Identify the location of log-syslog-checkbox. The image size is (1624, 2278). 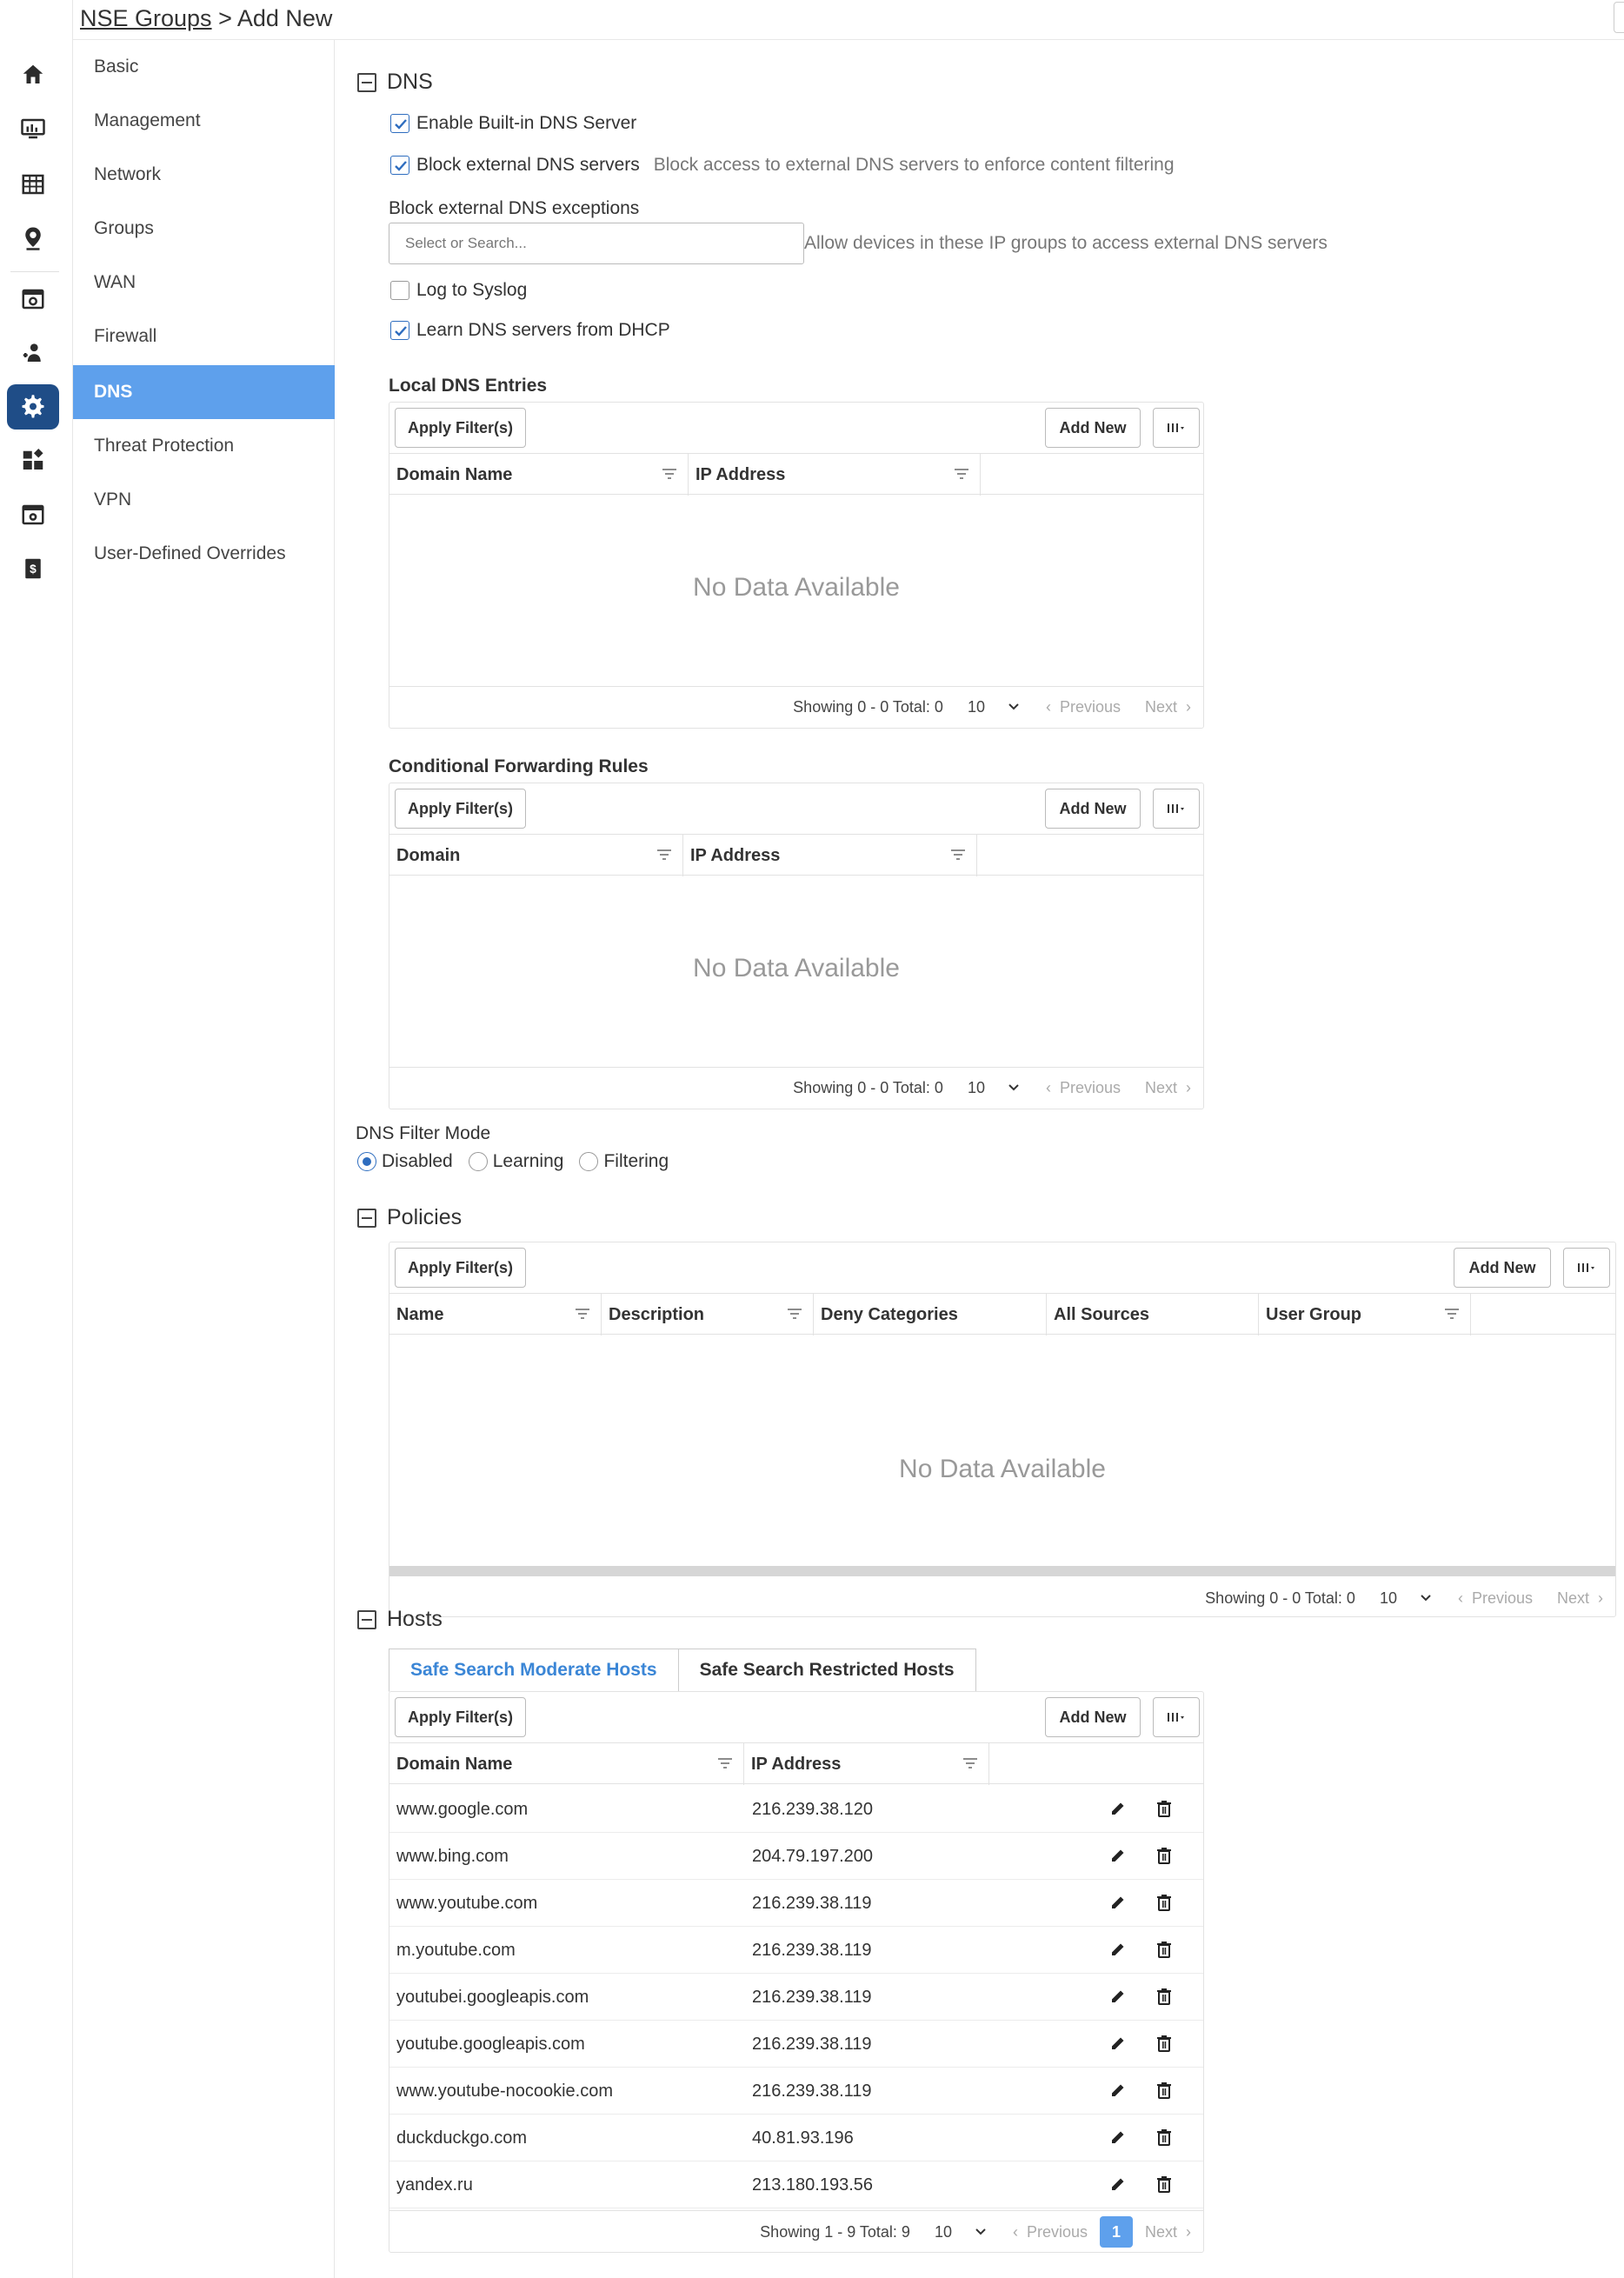
(400, 290).